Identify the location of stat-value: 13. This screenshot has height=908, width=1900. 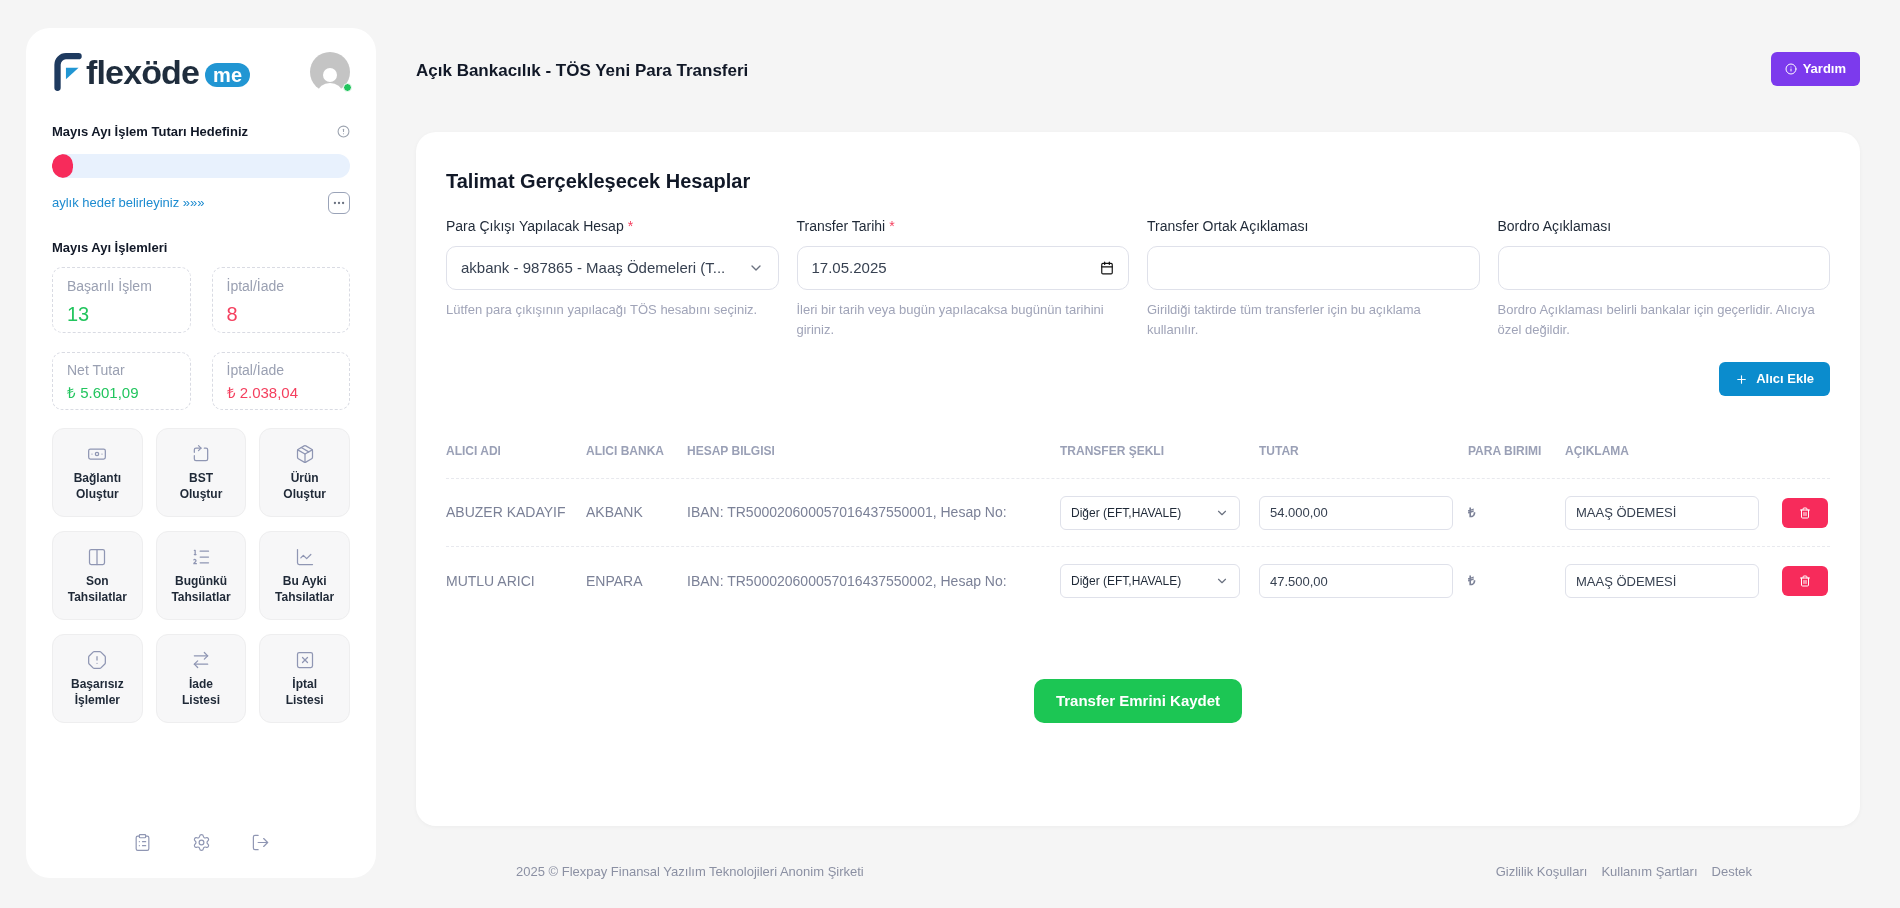
(79, 314).